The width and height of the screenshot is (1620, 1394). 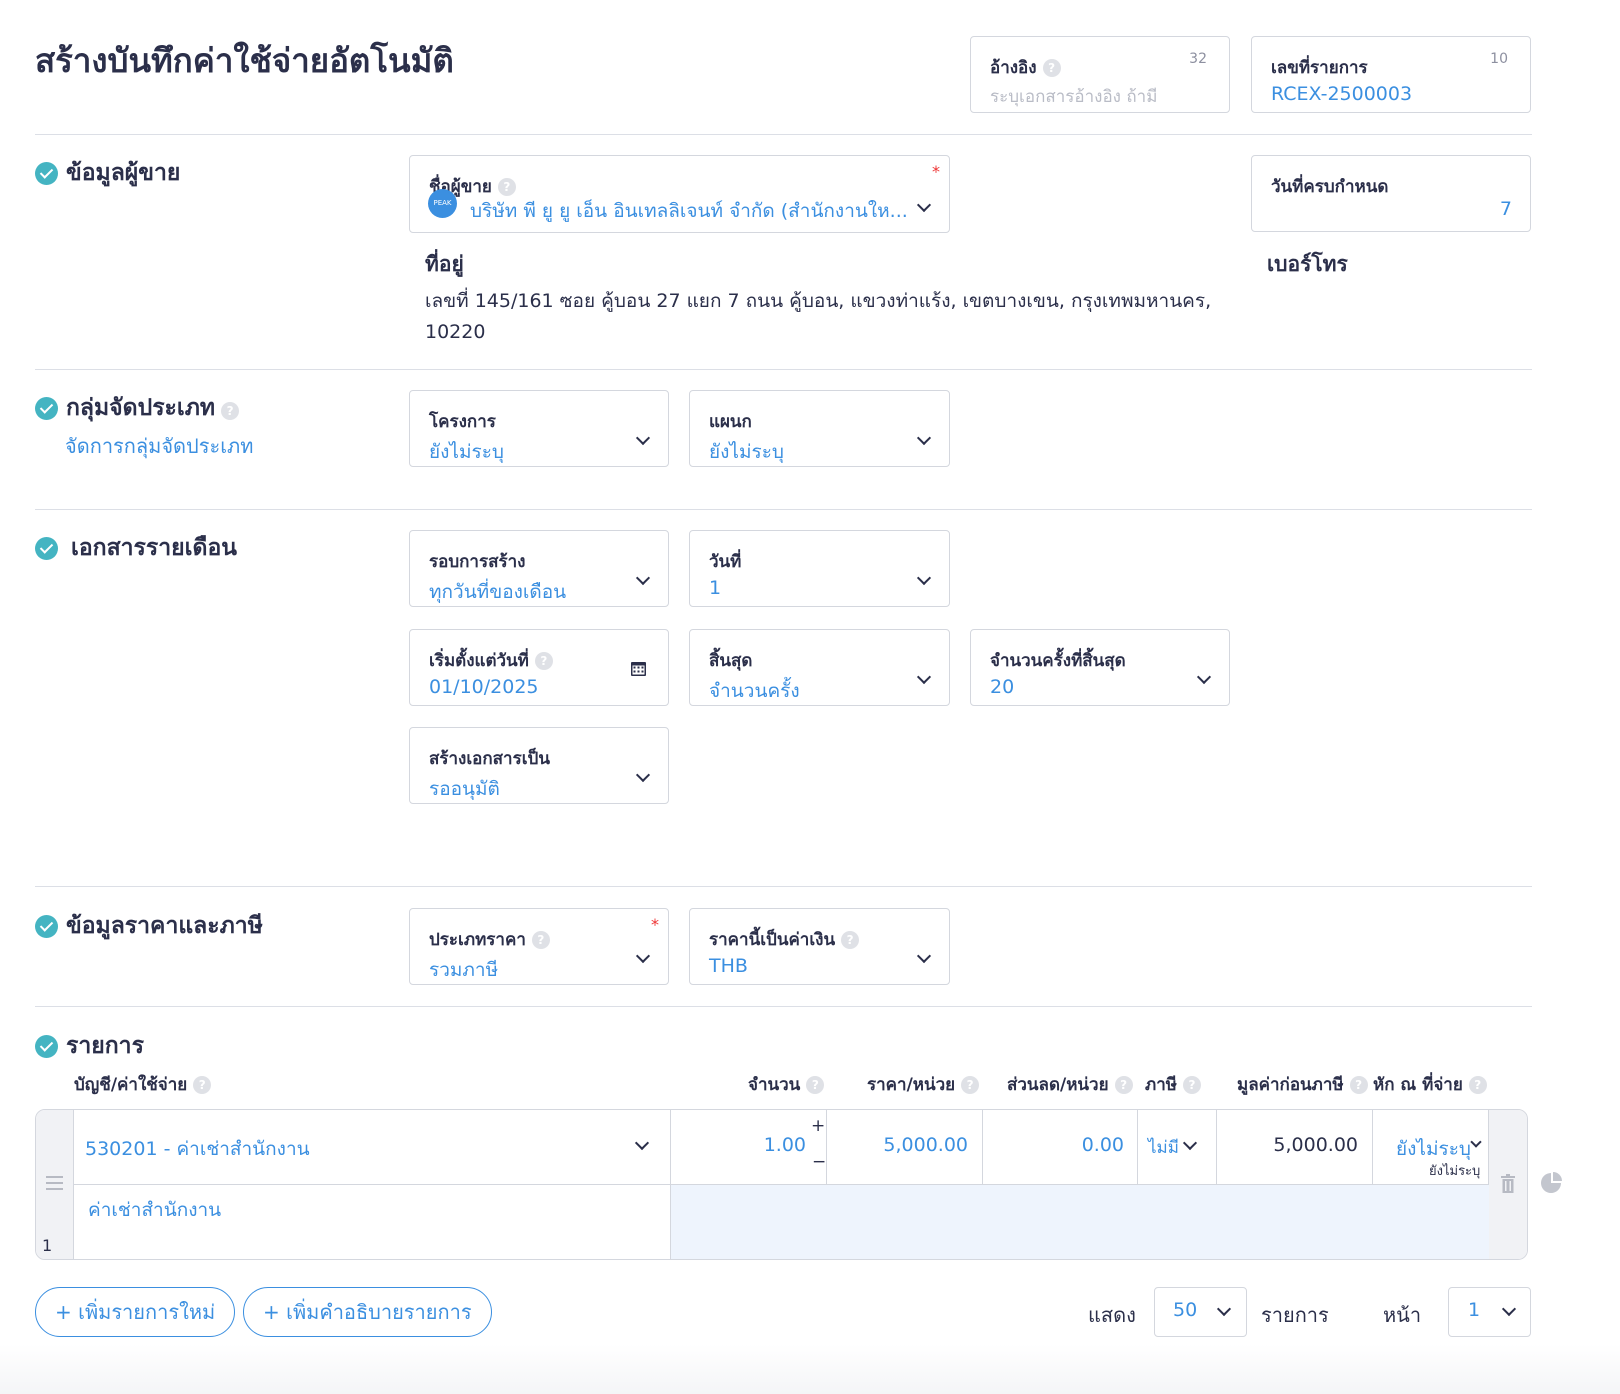 I want to click on page-select: 1, so click(x=1489, y=1312).